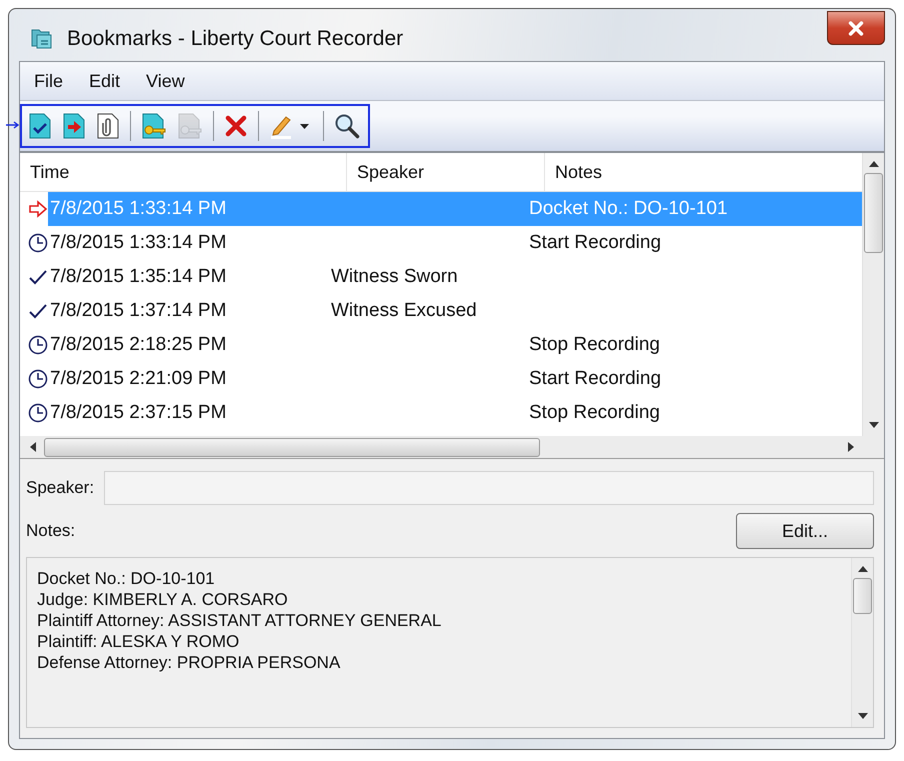 This screenshot has height=761, width=904. What do you see at coordinates (404, 310) in the screenshot?
I see `table-cell: Witness Excused` at bounding box center [404, 310].